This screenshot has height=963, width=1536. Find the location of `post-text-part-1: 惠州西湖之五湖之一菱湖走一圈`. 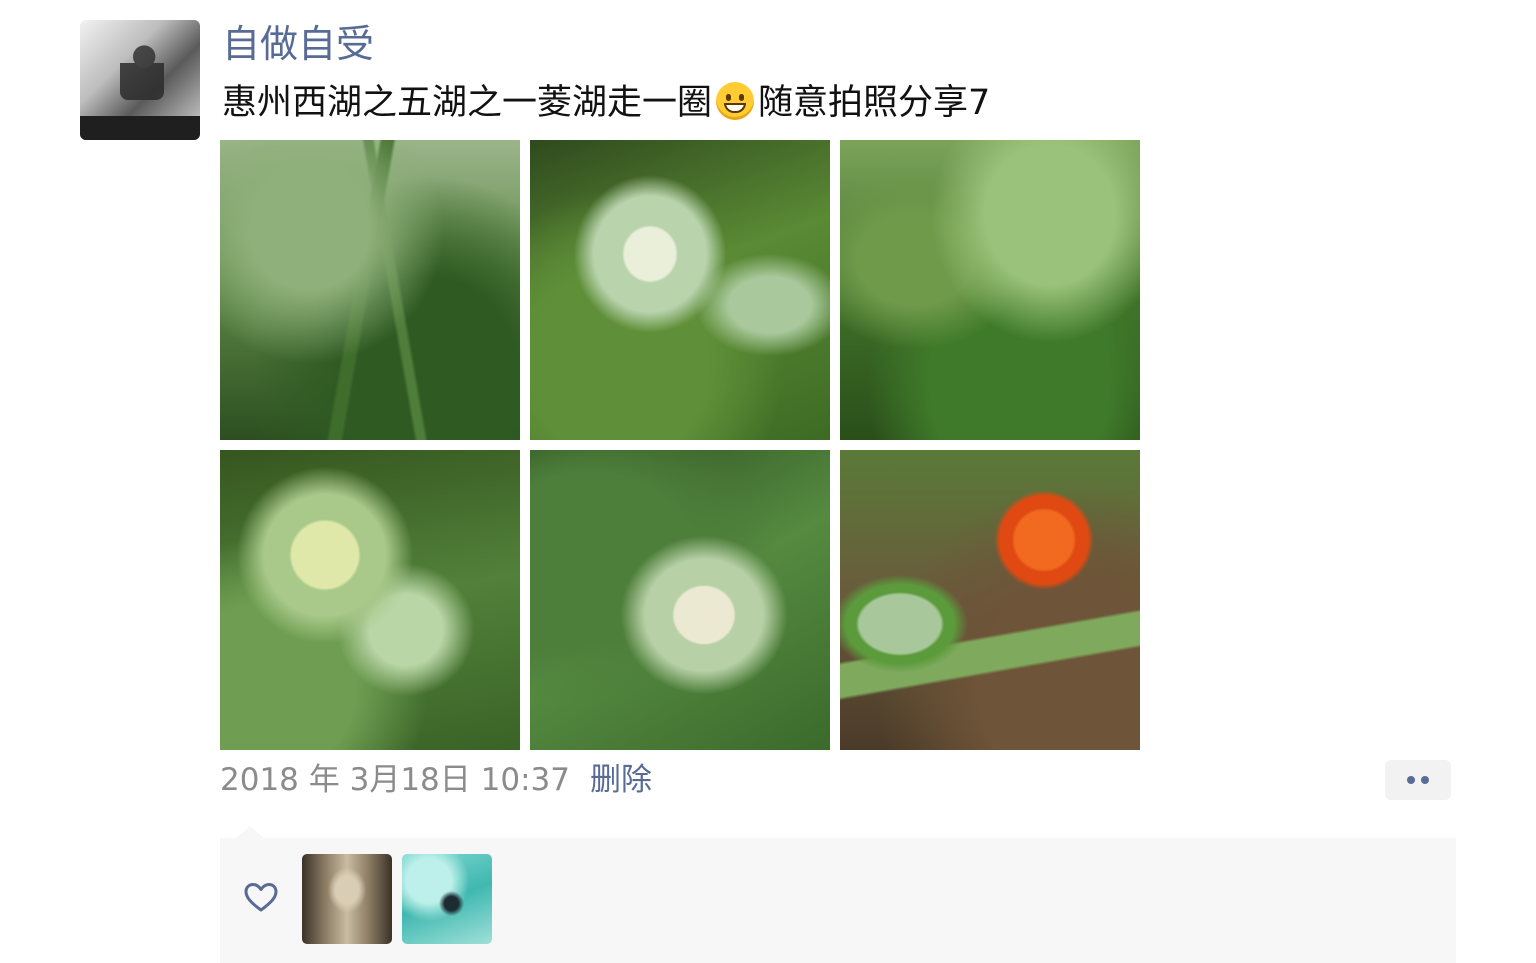

post-text-part-1: 惠州西湖之五湖之一菱湖走一圈 is located at coordinates (467, 103).